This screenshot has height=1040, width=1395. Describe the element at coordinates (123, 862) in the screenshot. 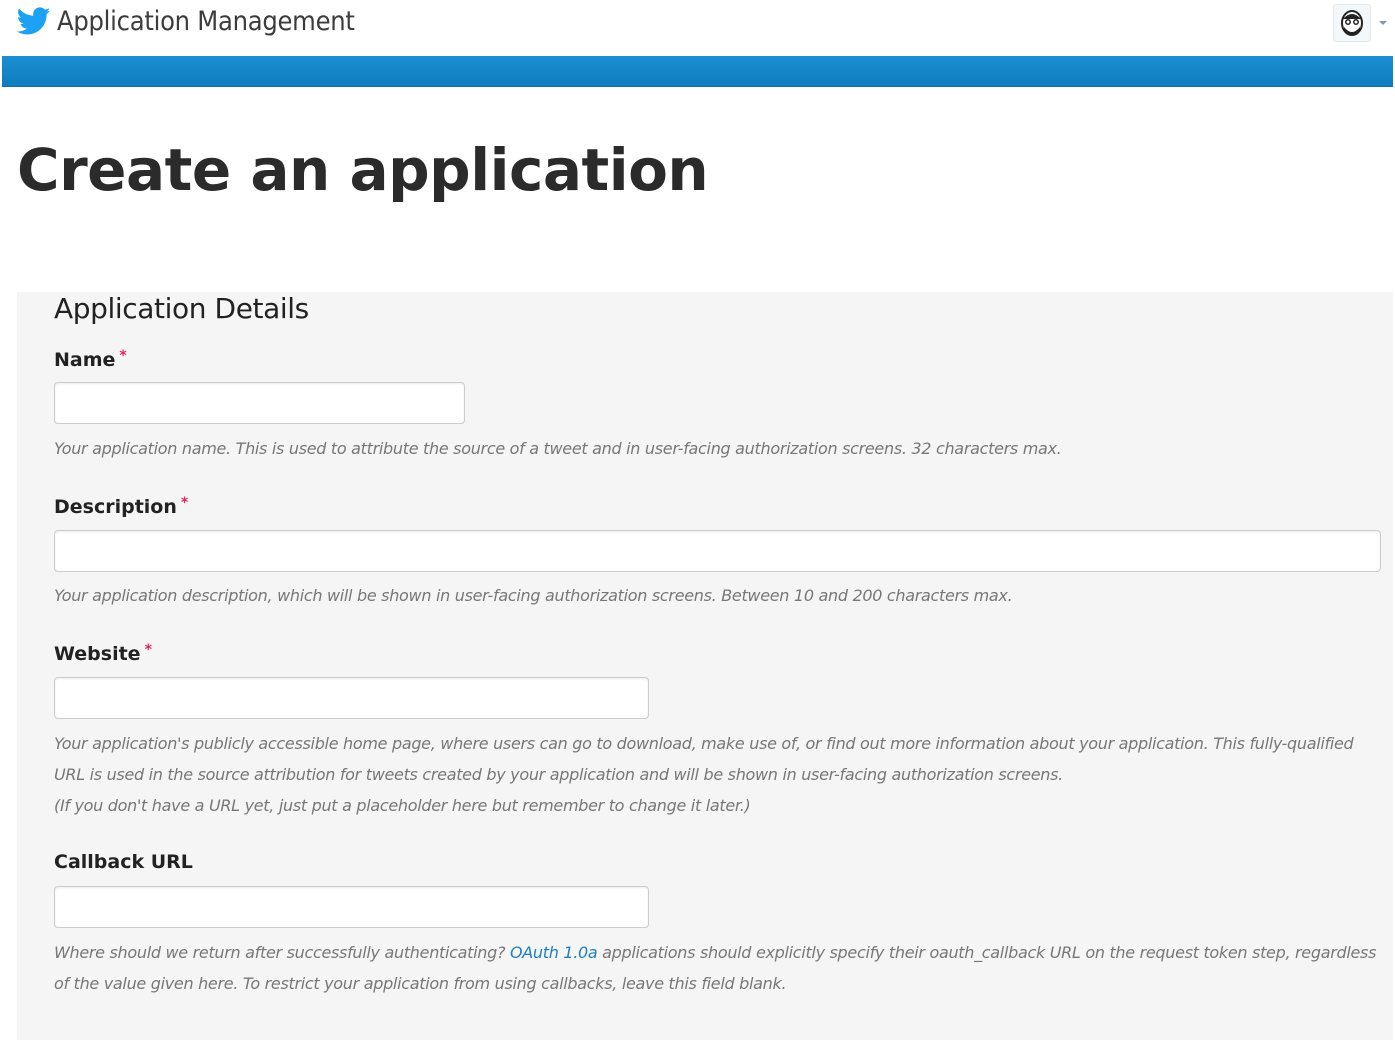

I see `callback-url-label: Callback URL` at that location.